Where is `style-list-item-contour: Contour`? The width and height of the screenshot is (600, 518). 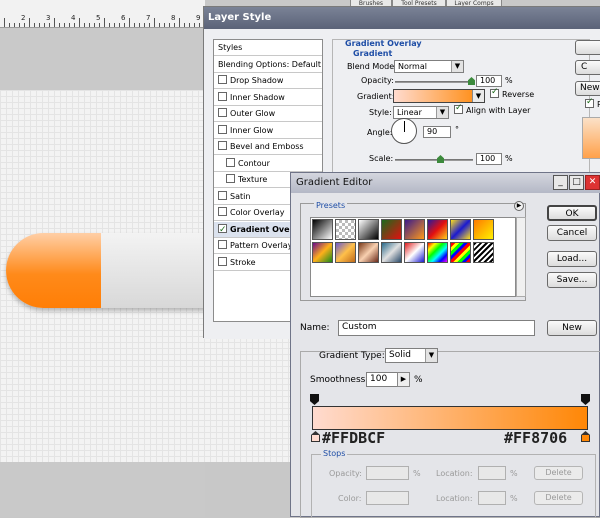 style-list-item-contour: Contour is located at coordinates (268, 164).